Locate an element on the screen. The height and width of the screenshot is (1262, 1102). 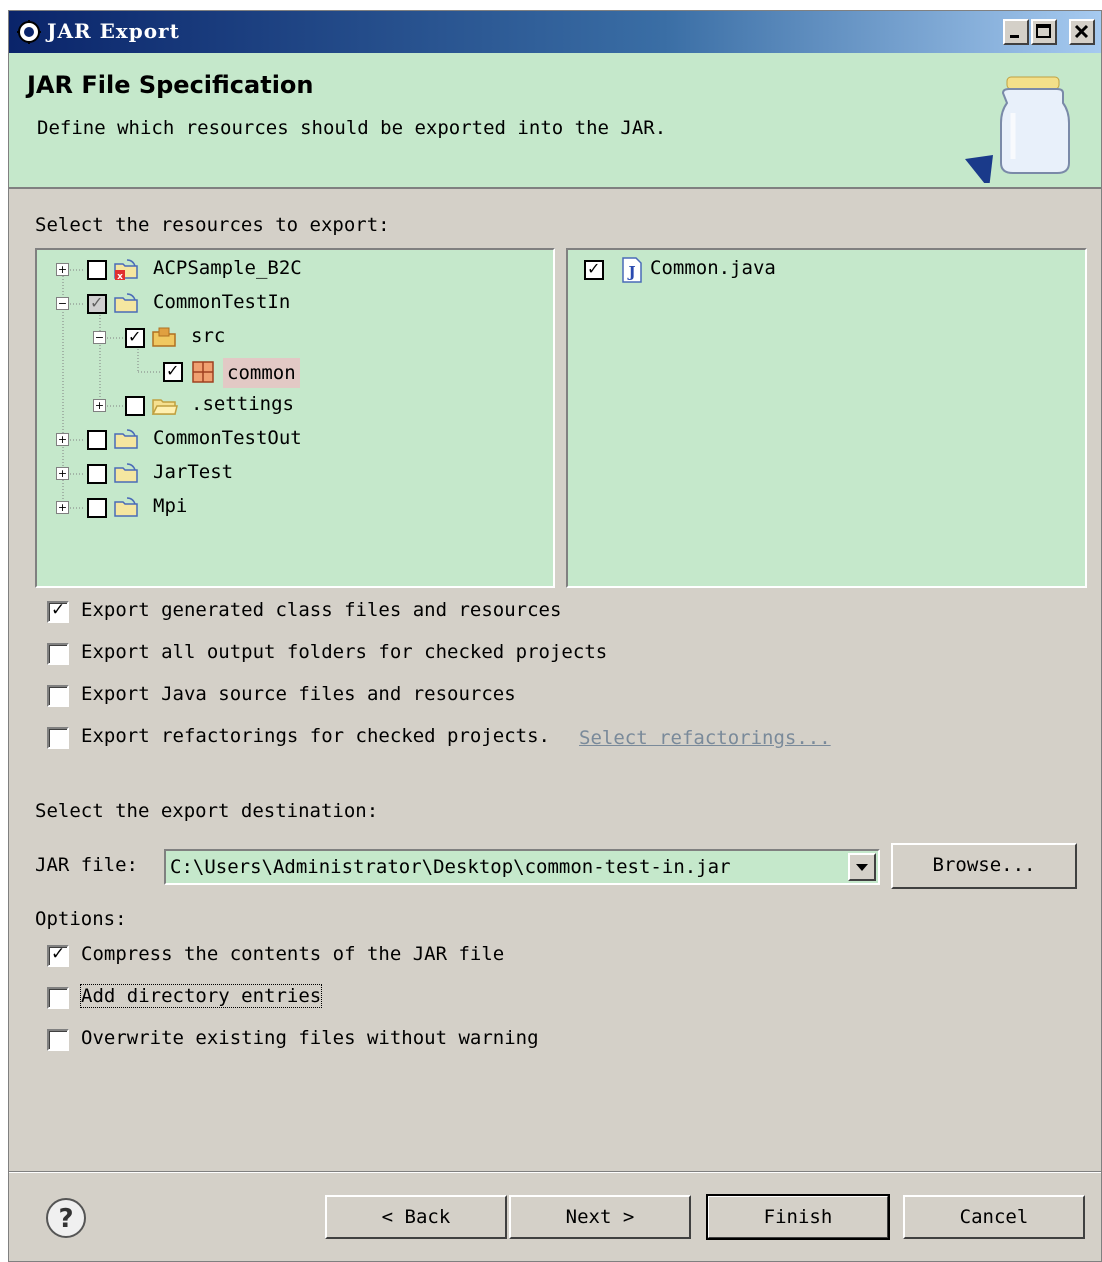
file-list: ✓ J Common.java is located at coordinates (826, 418).